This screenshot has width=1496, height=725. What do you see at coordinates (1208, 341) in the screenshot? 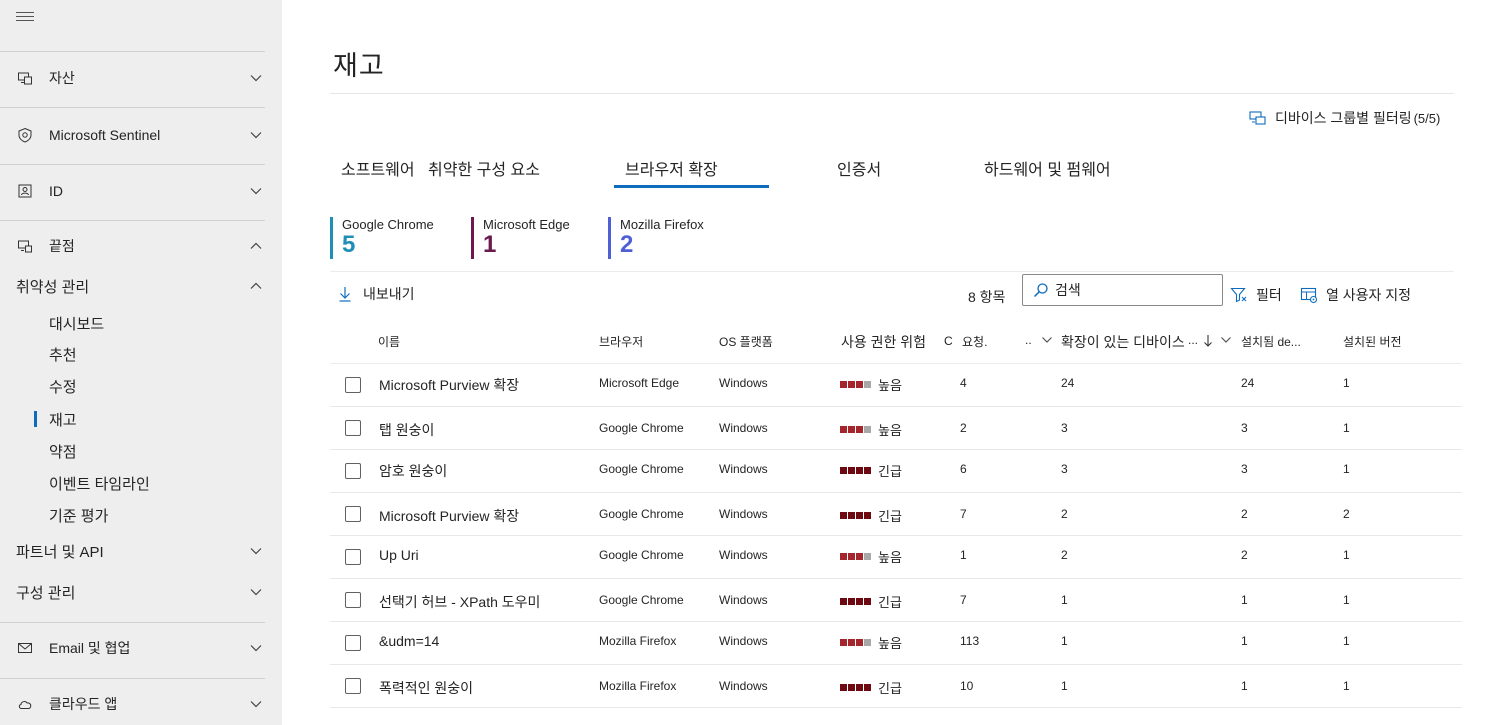
I see `sort-descending-icon` at bounding box center [1208, 341].